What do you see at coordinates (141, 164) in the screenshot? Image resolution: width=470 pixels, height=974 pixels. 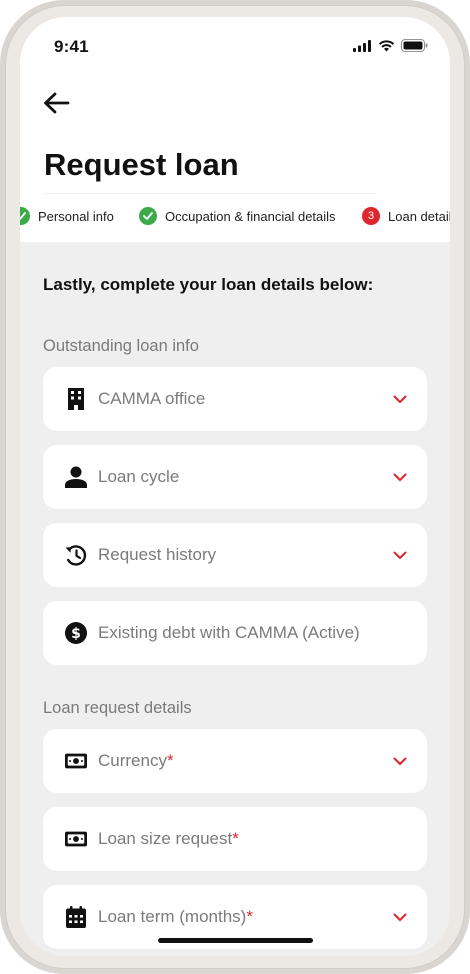 I see `page-title: Request loan` at bounding box center [141, 164].